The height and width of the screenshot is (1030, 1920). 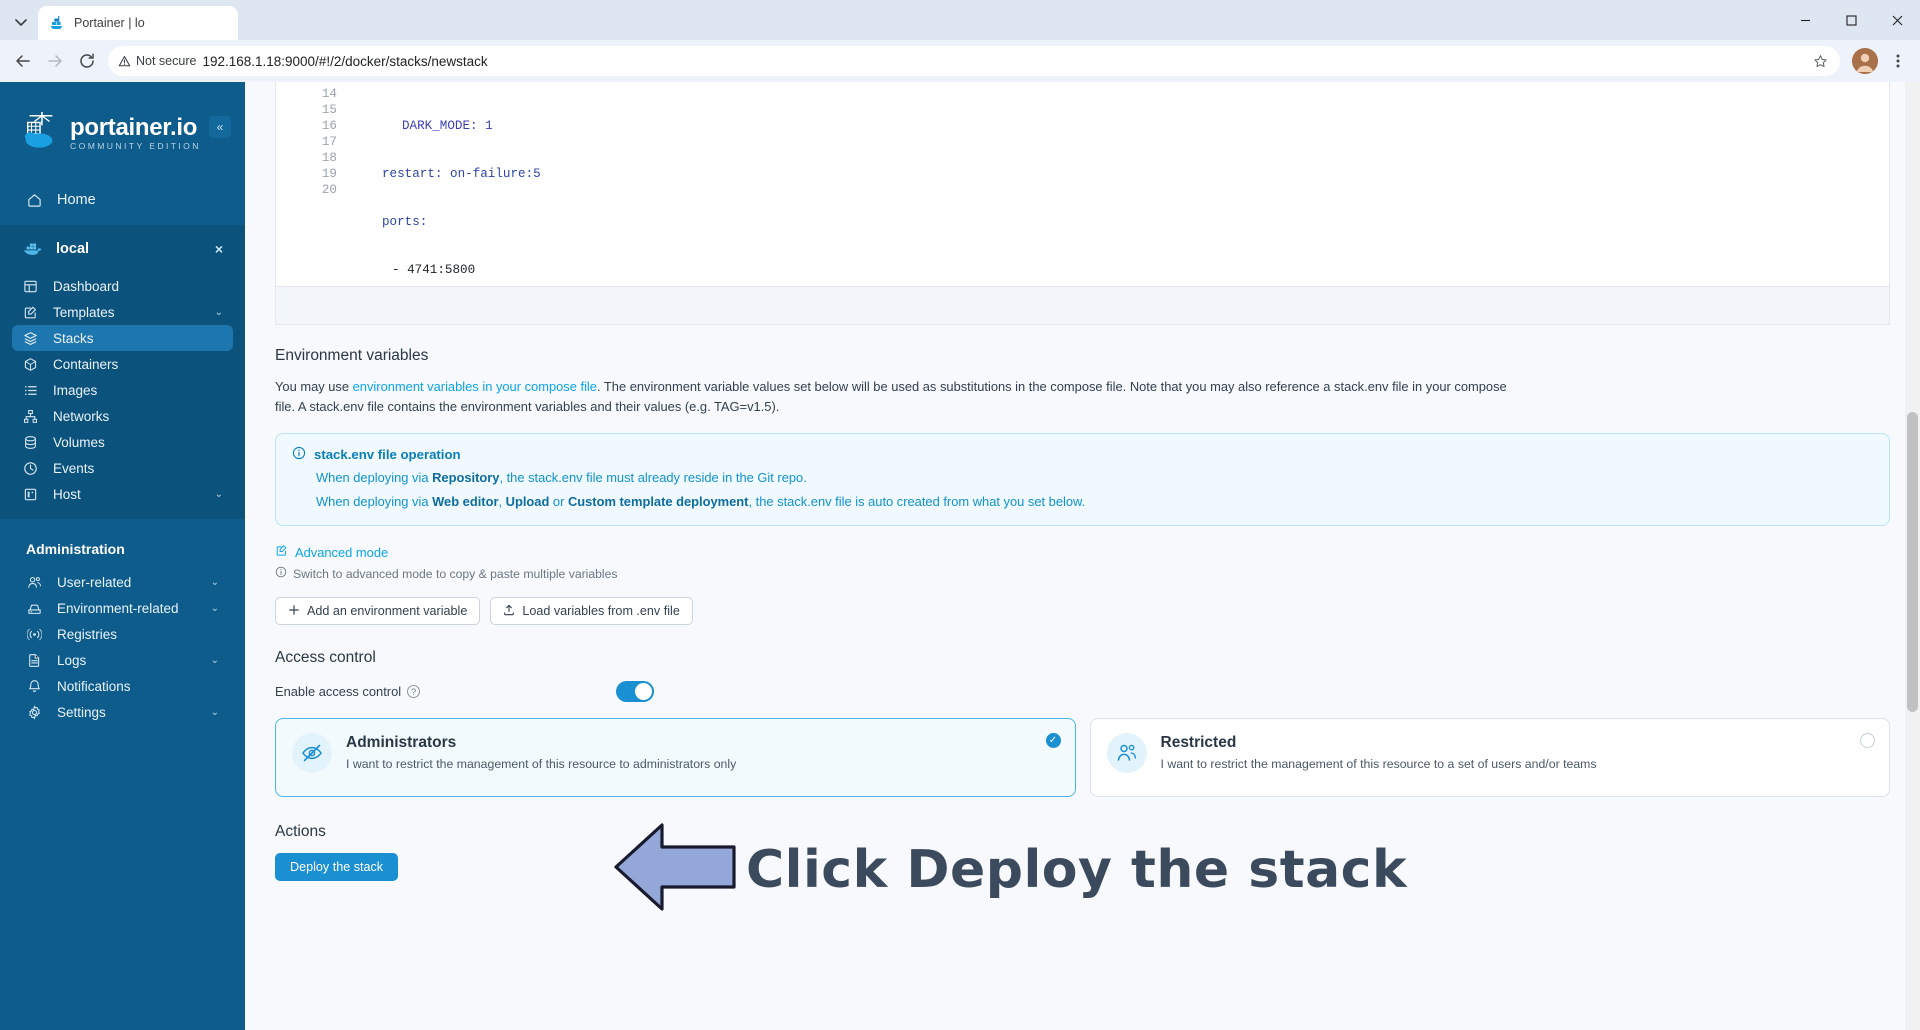 What do you see at coordinates (314, 386) in the screenshot?
I see `env-description-pre: You may use` at bounding box center [314, 386].